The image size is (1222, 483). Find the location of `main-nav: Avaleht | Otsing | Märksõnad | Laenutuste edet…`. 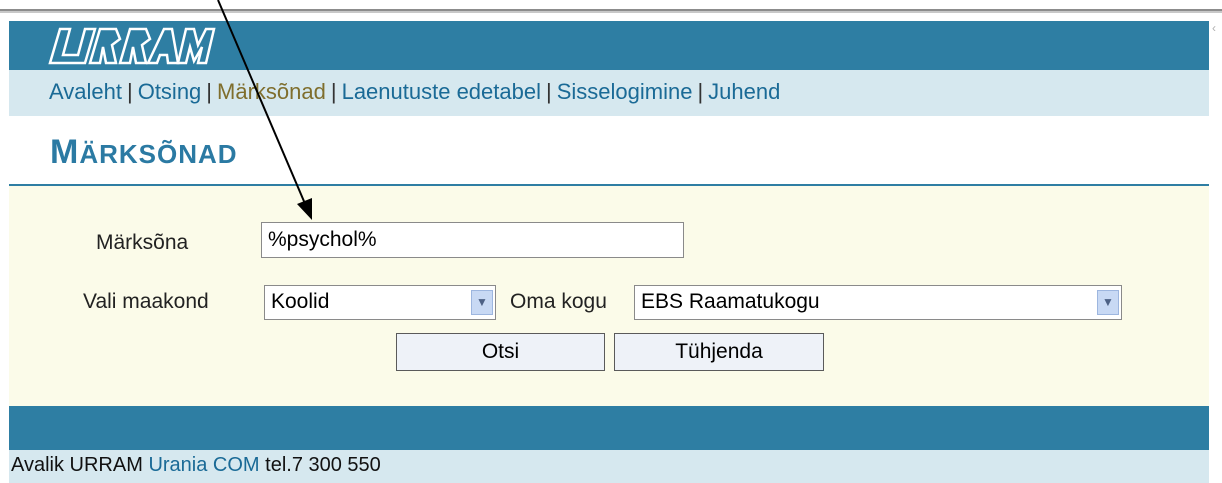

main-nav: Avaleht | Otsing | Märksõnad | Laenutuste edet… is located at coordinates (609, 93).